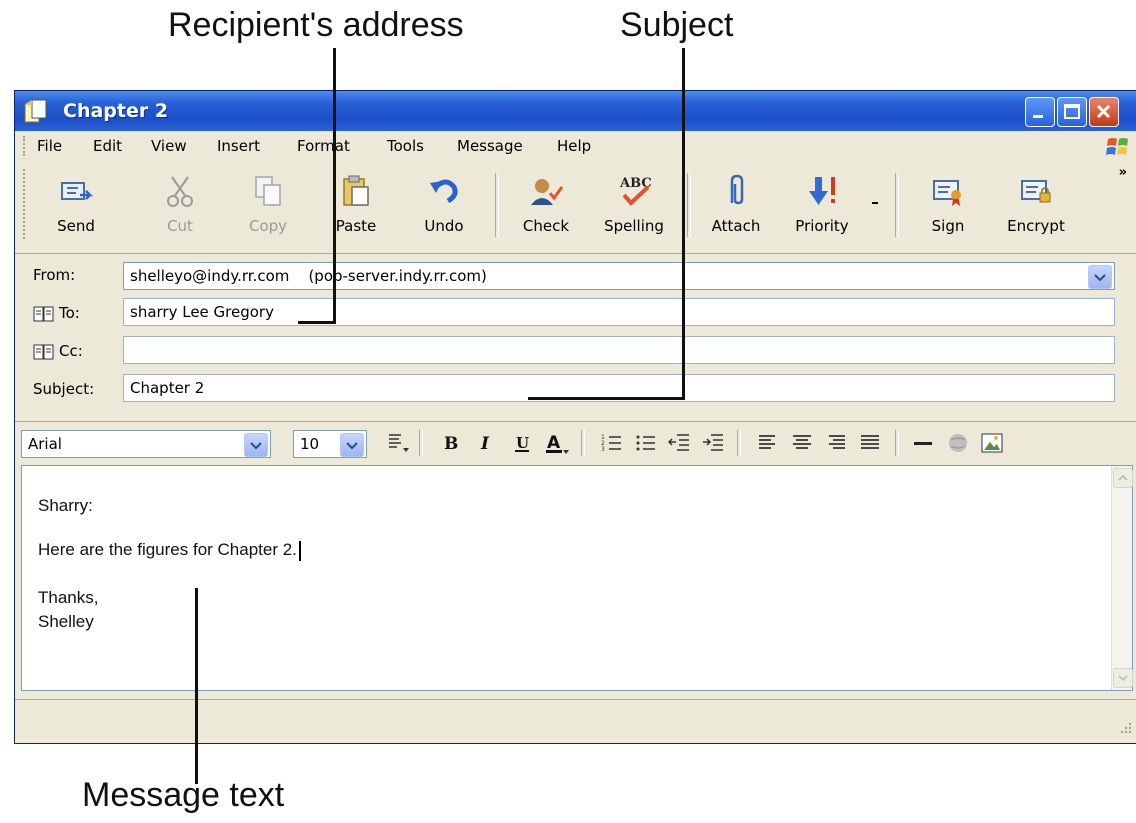  Describe the element at coordinates (323, 146) in the screenshot. I see `menu-format: Format` at that location.